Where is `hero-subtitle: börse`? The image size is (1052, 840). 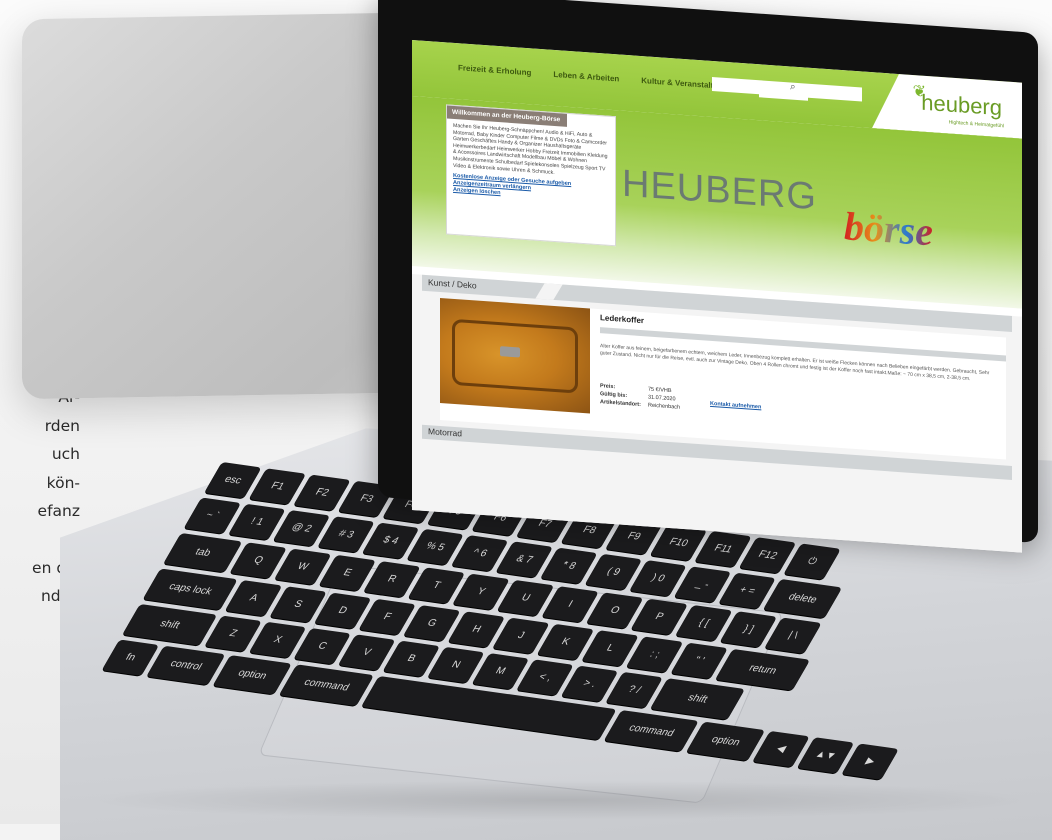 hero-subtitle: börse is located at coordinates (888, 229).